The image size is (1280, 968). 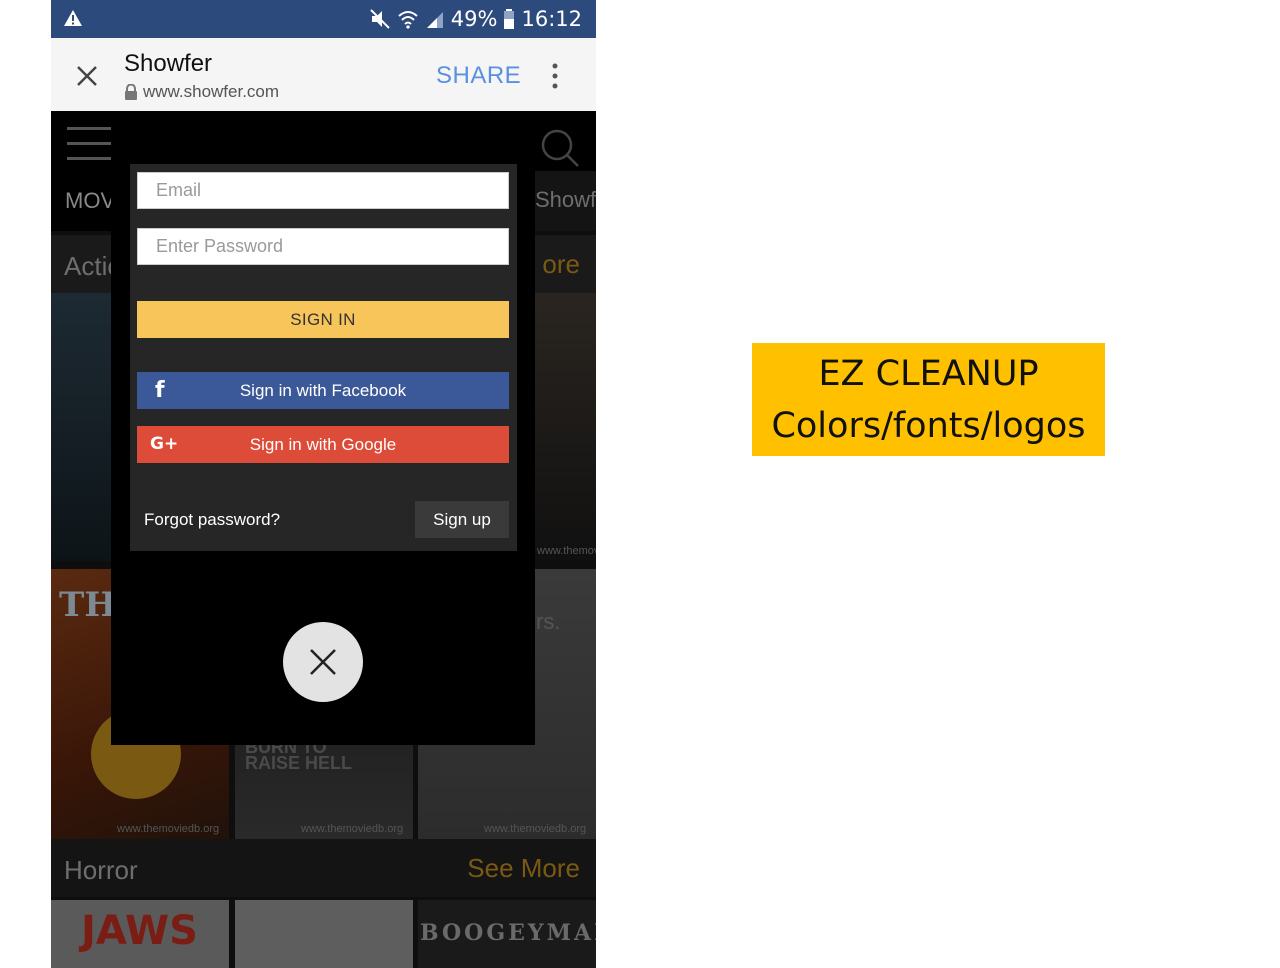 I want to click on google-plus-icon: G+, so click(x=164, y=444).